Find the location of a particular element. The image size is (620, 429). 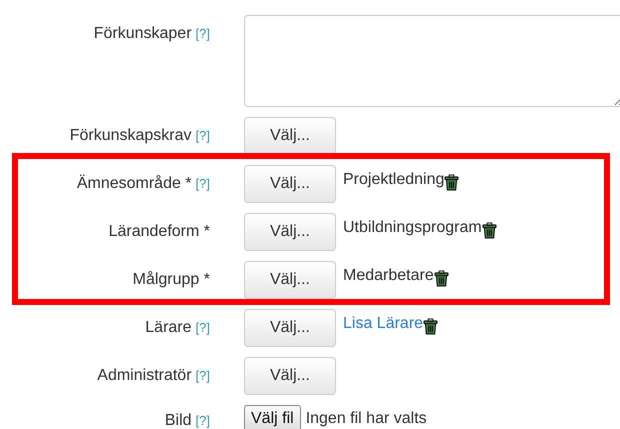

choose-file-button: Välj fil is located at coordinates (272, 417).